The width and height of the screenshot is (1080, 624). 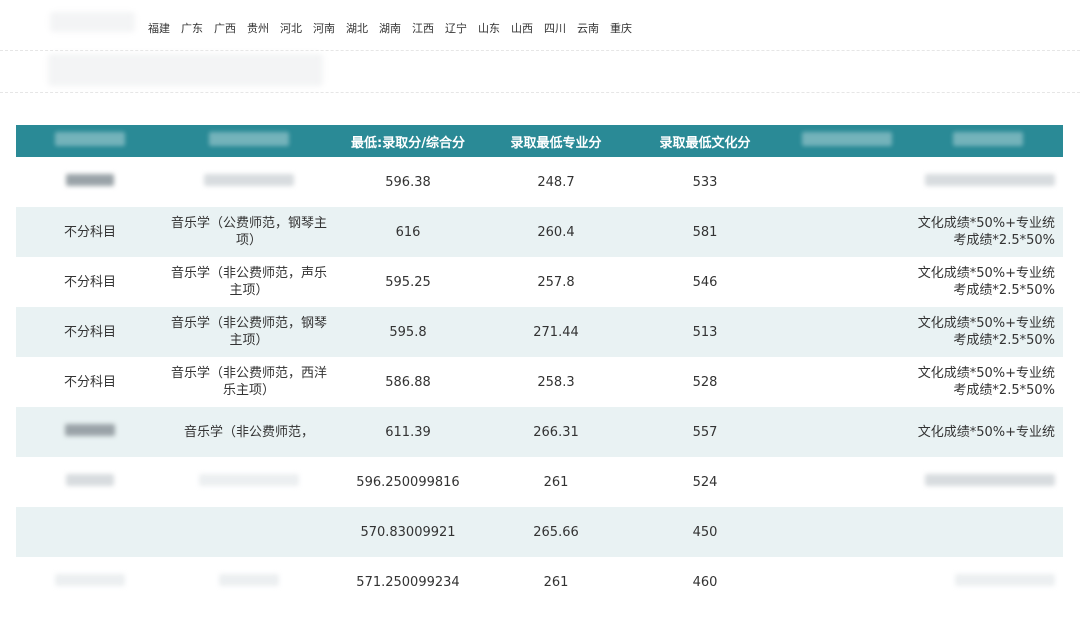 What do you see at coordinates (539, 582) in the screenshot?
I see `table-row: 571.250099234 261 460` at bounding box center [539, 582].